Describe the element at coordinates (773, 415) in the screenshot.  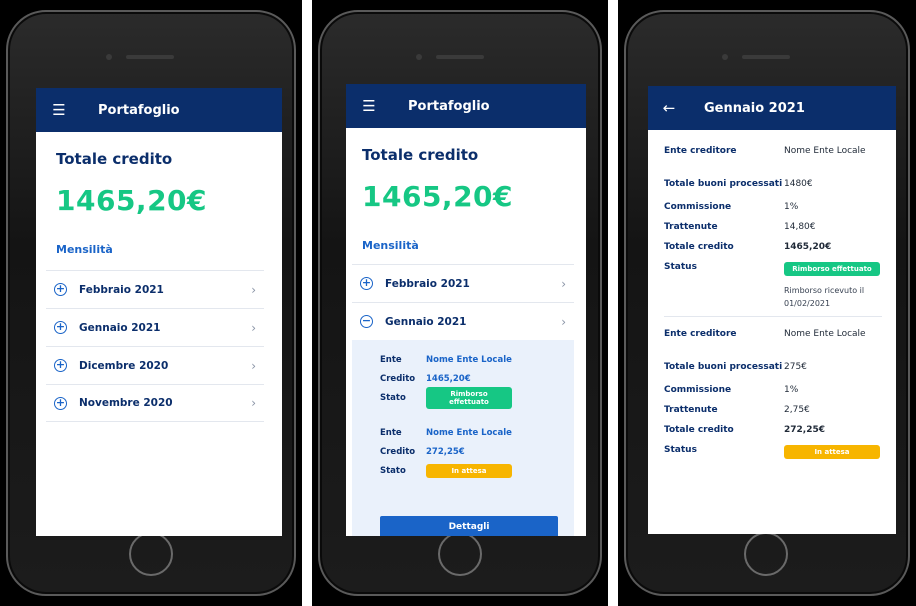
I see `record-row: Trattenute 2,75€` at that location.